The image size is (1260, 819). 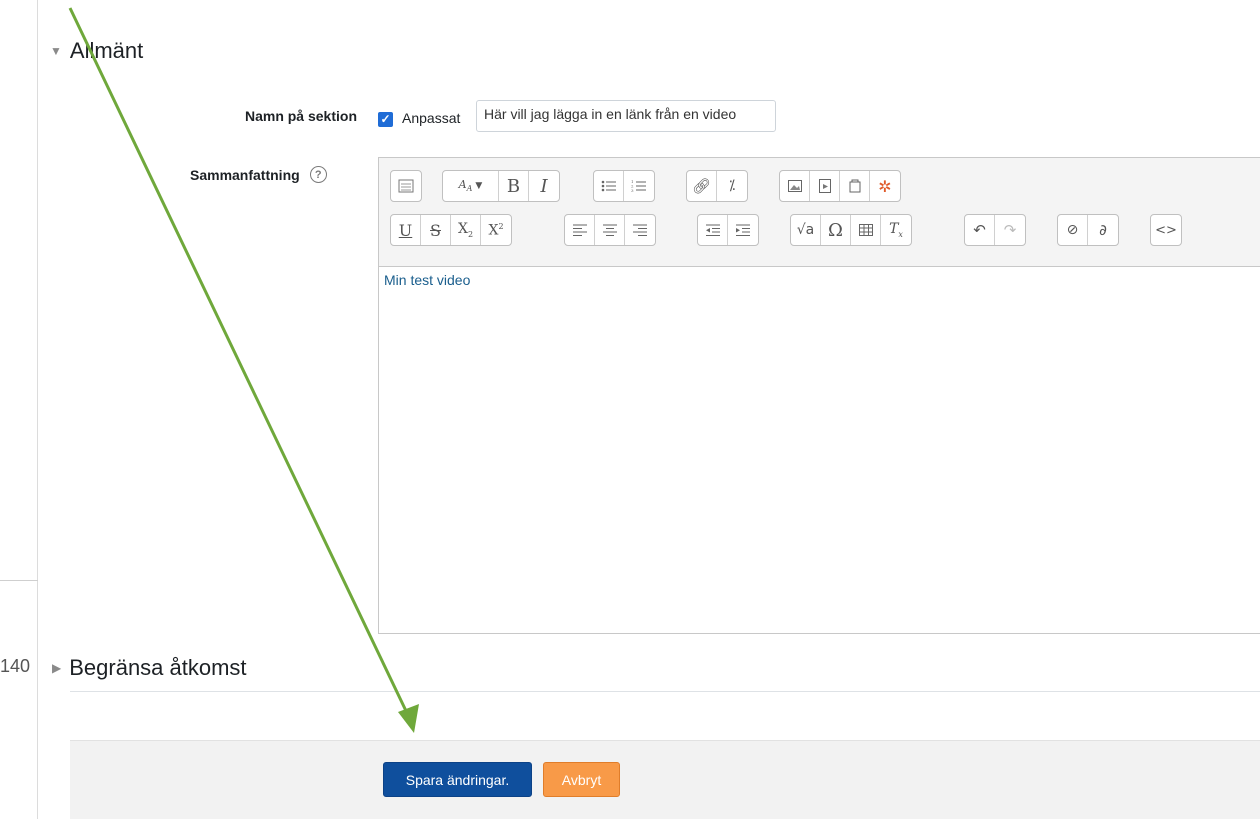 I want to click on collapse-triangle-icon: ▼, so click(x=56, y=51).